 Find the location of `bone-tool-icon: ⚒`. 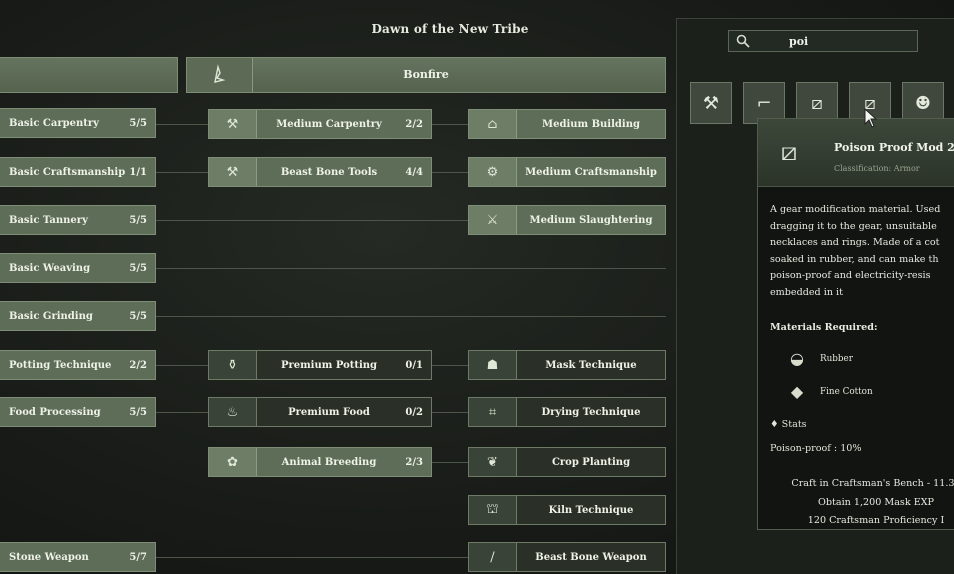

bone-tool-icon: ⚒ is located at coordinates (233, 172).